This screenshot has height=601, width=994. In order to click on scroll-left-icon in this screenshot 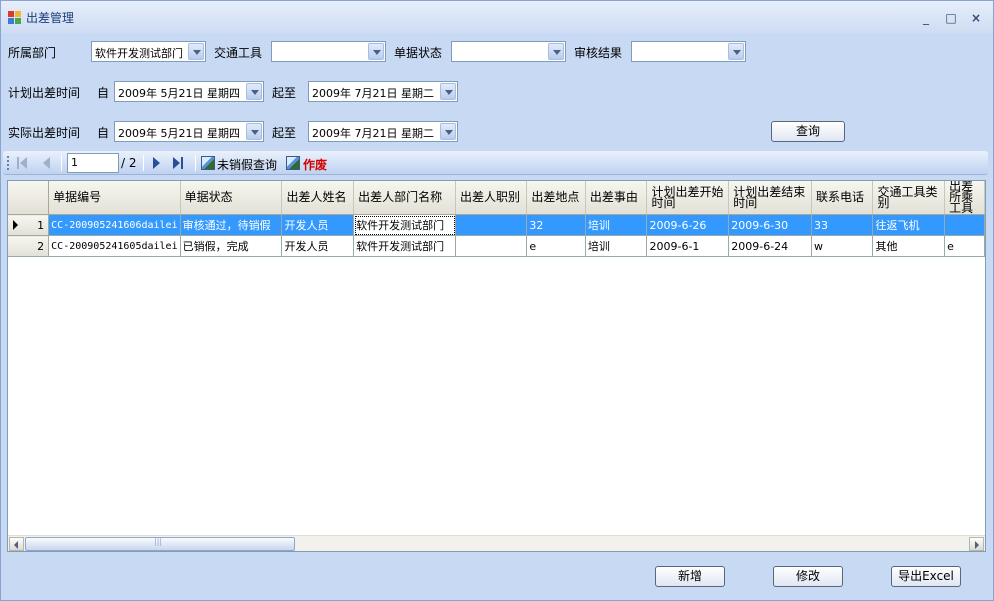, I will do `click(16, 544)`.